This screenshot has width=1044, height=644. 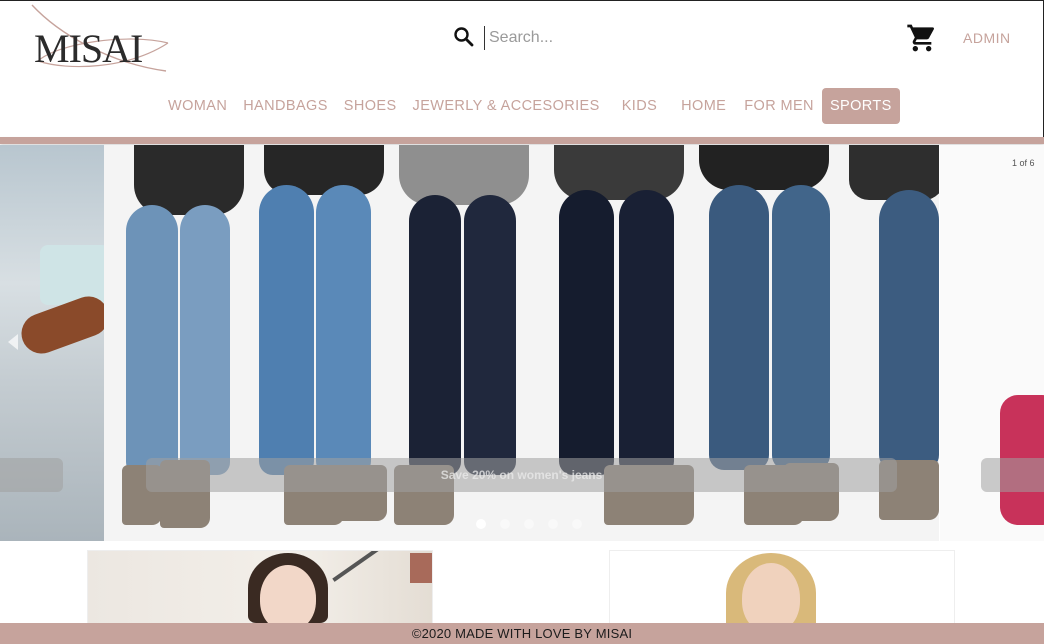 I want to click on site-footer: ©2020 MADE WITH LOVE BY MISAI, so click(x=522, y=633).